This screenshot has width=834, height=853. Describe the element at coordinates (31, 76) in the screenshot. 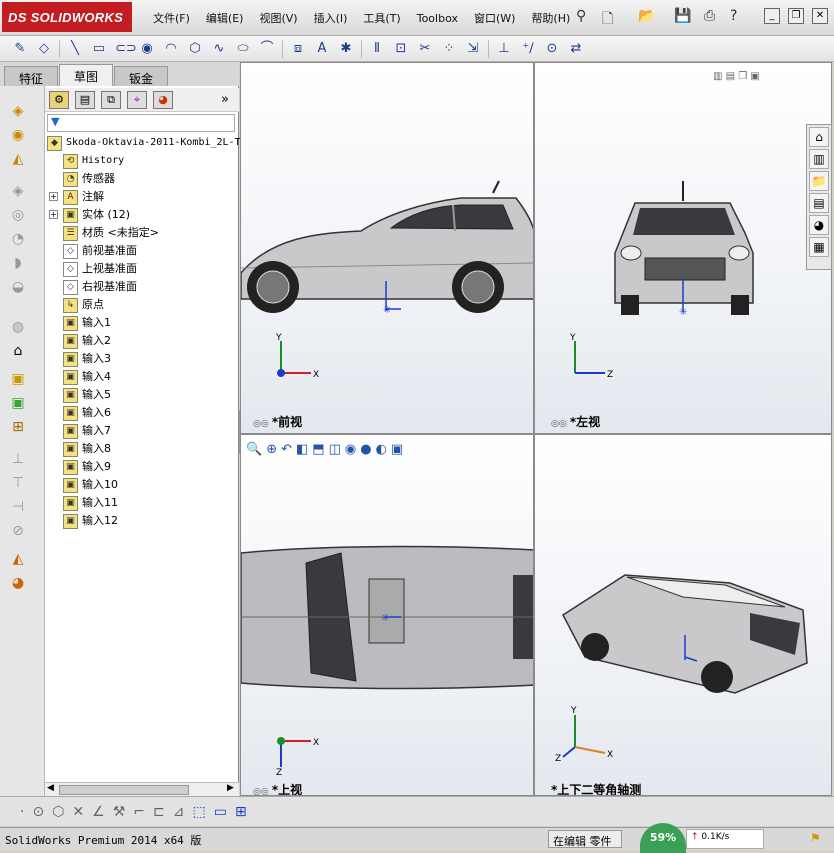

I see `tab-features: 特征` at that location.